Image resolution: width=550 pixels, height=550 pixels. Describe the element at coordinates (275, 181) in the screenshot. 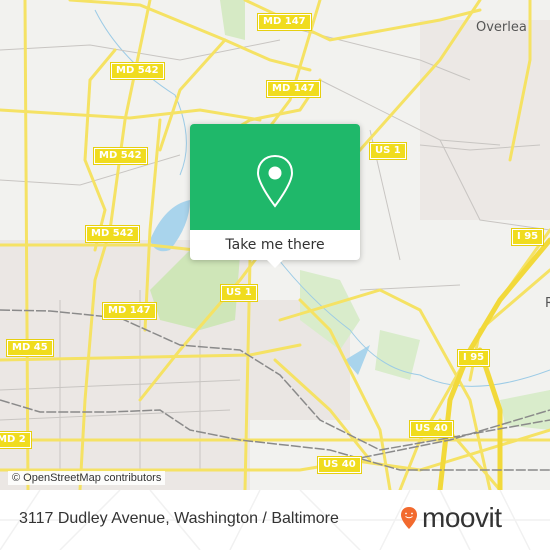

I see `location-pin-icon` at that location.